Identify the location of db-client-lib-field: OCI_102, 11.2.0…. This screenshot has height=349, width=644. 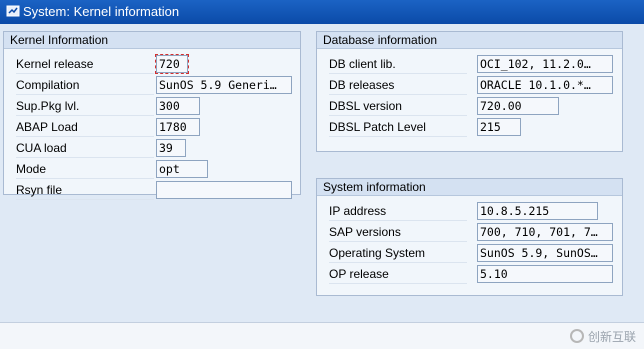
(545, 64).